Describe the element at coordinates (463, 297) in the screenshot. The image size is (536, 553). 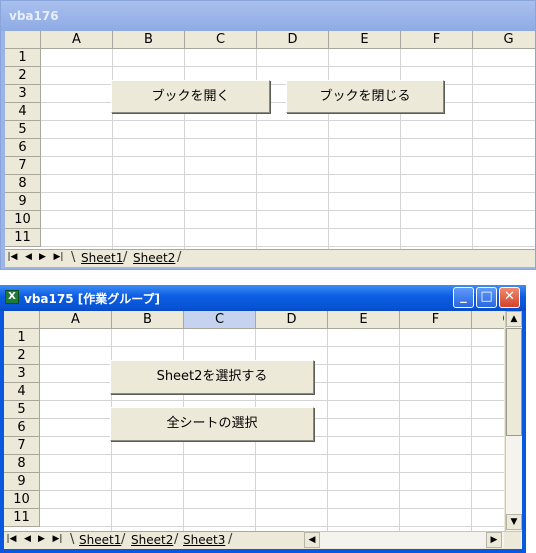
I see `minimize-icon: _` at that location.